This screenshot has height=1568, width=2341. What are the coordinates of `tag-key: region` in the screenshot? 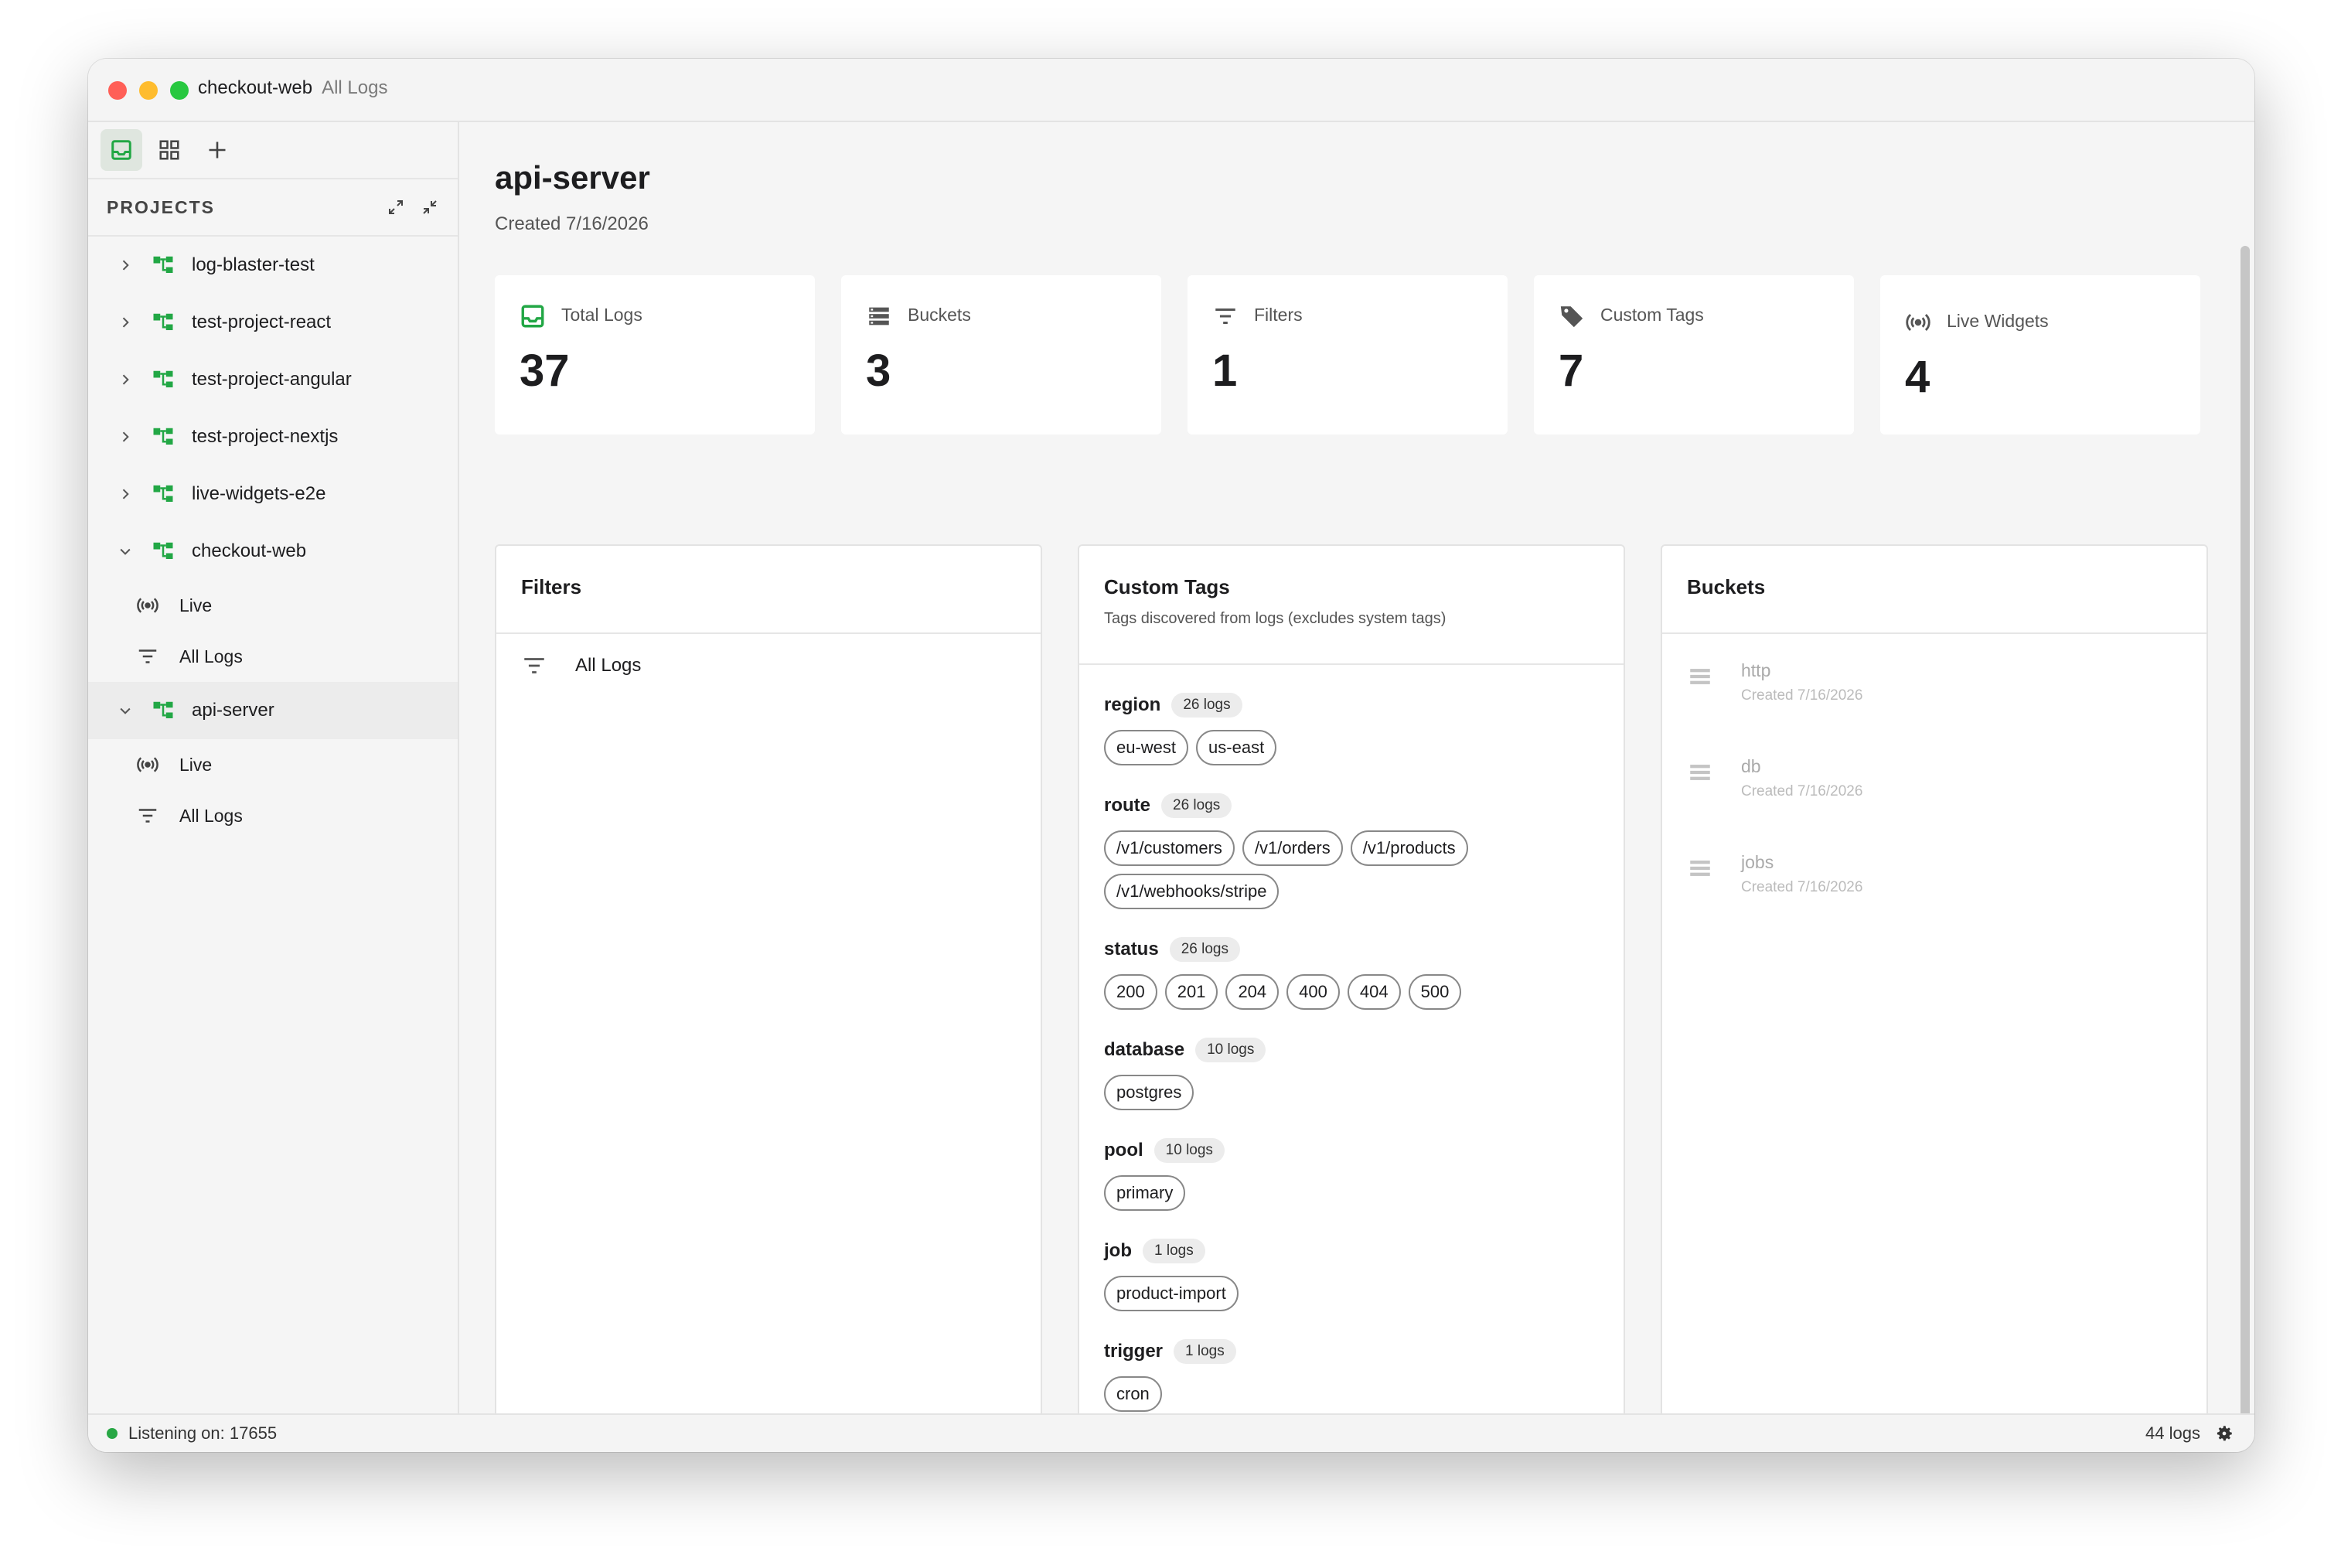 It's located at (1132, 704).